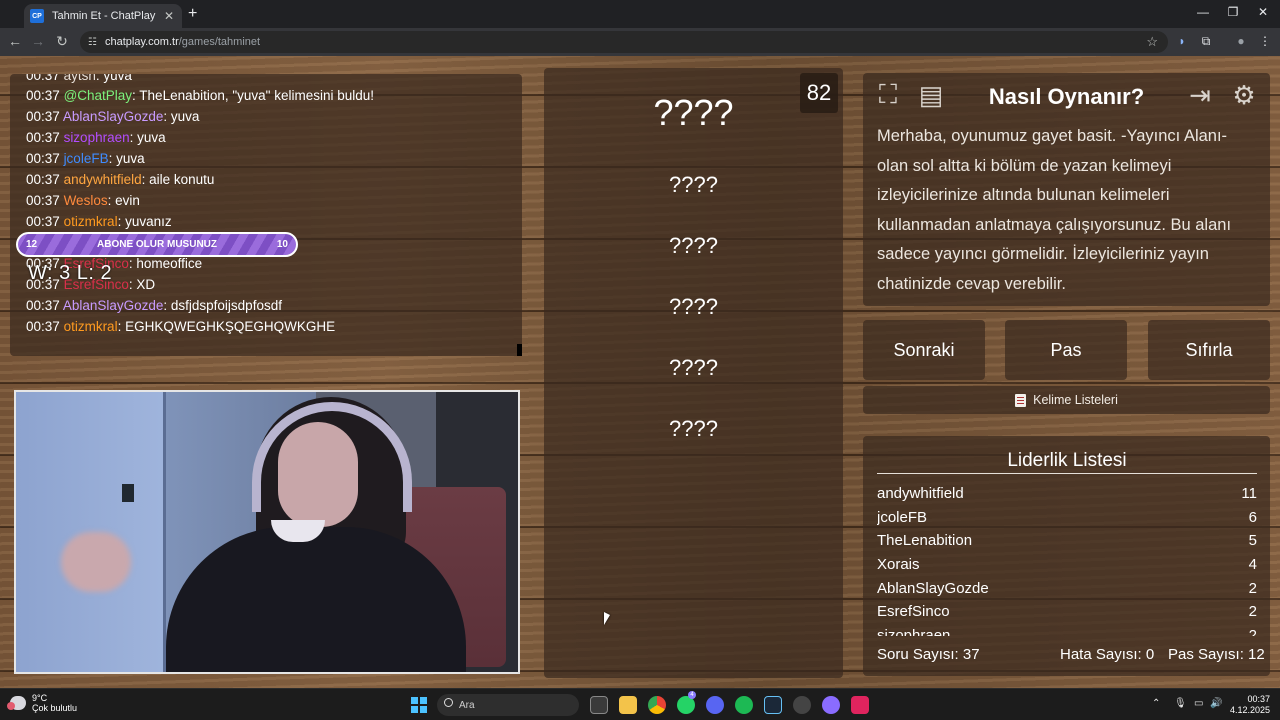 This screenshot has width=1280, height=720. Describe the element at coordinates (70, 273) in the screenshot. I see `win-loss-counter: W: 3 L: 2` at that location.